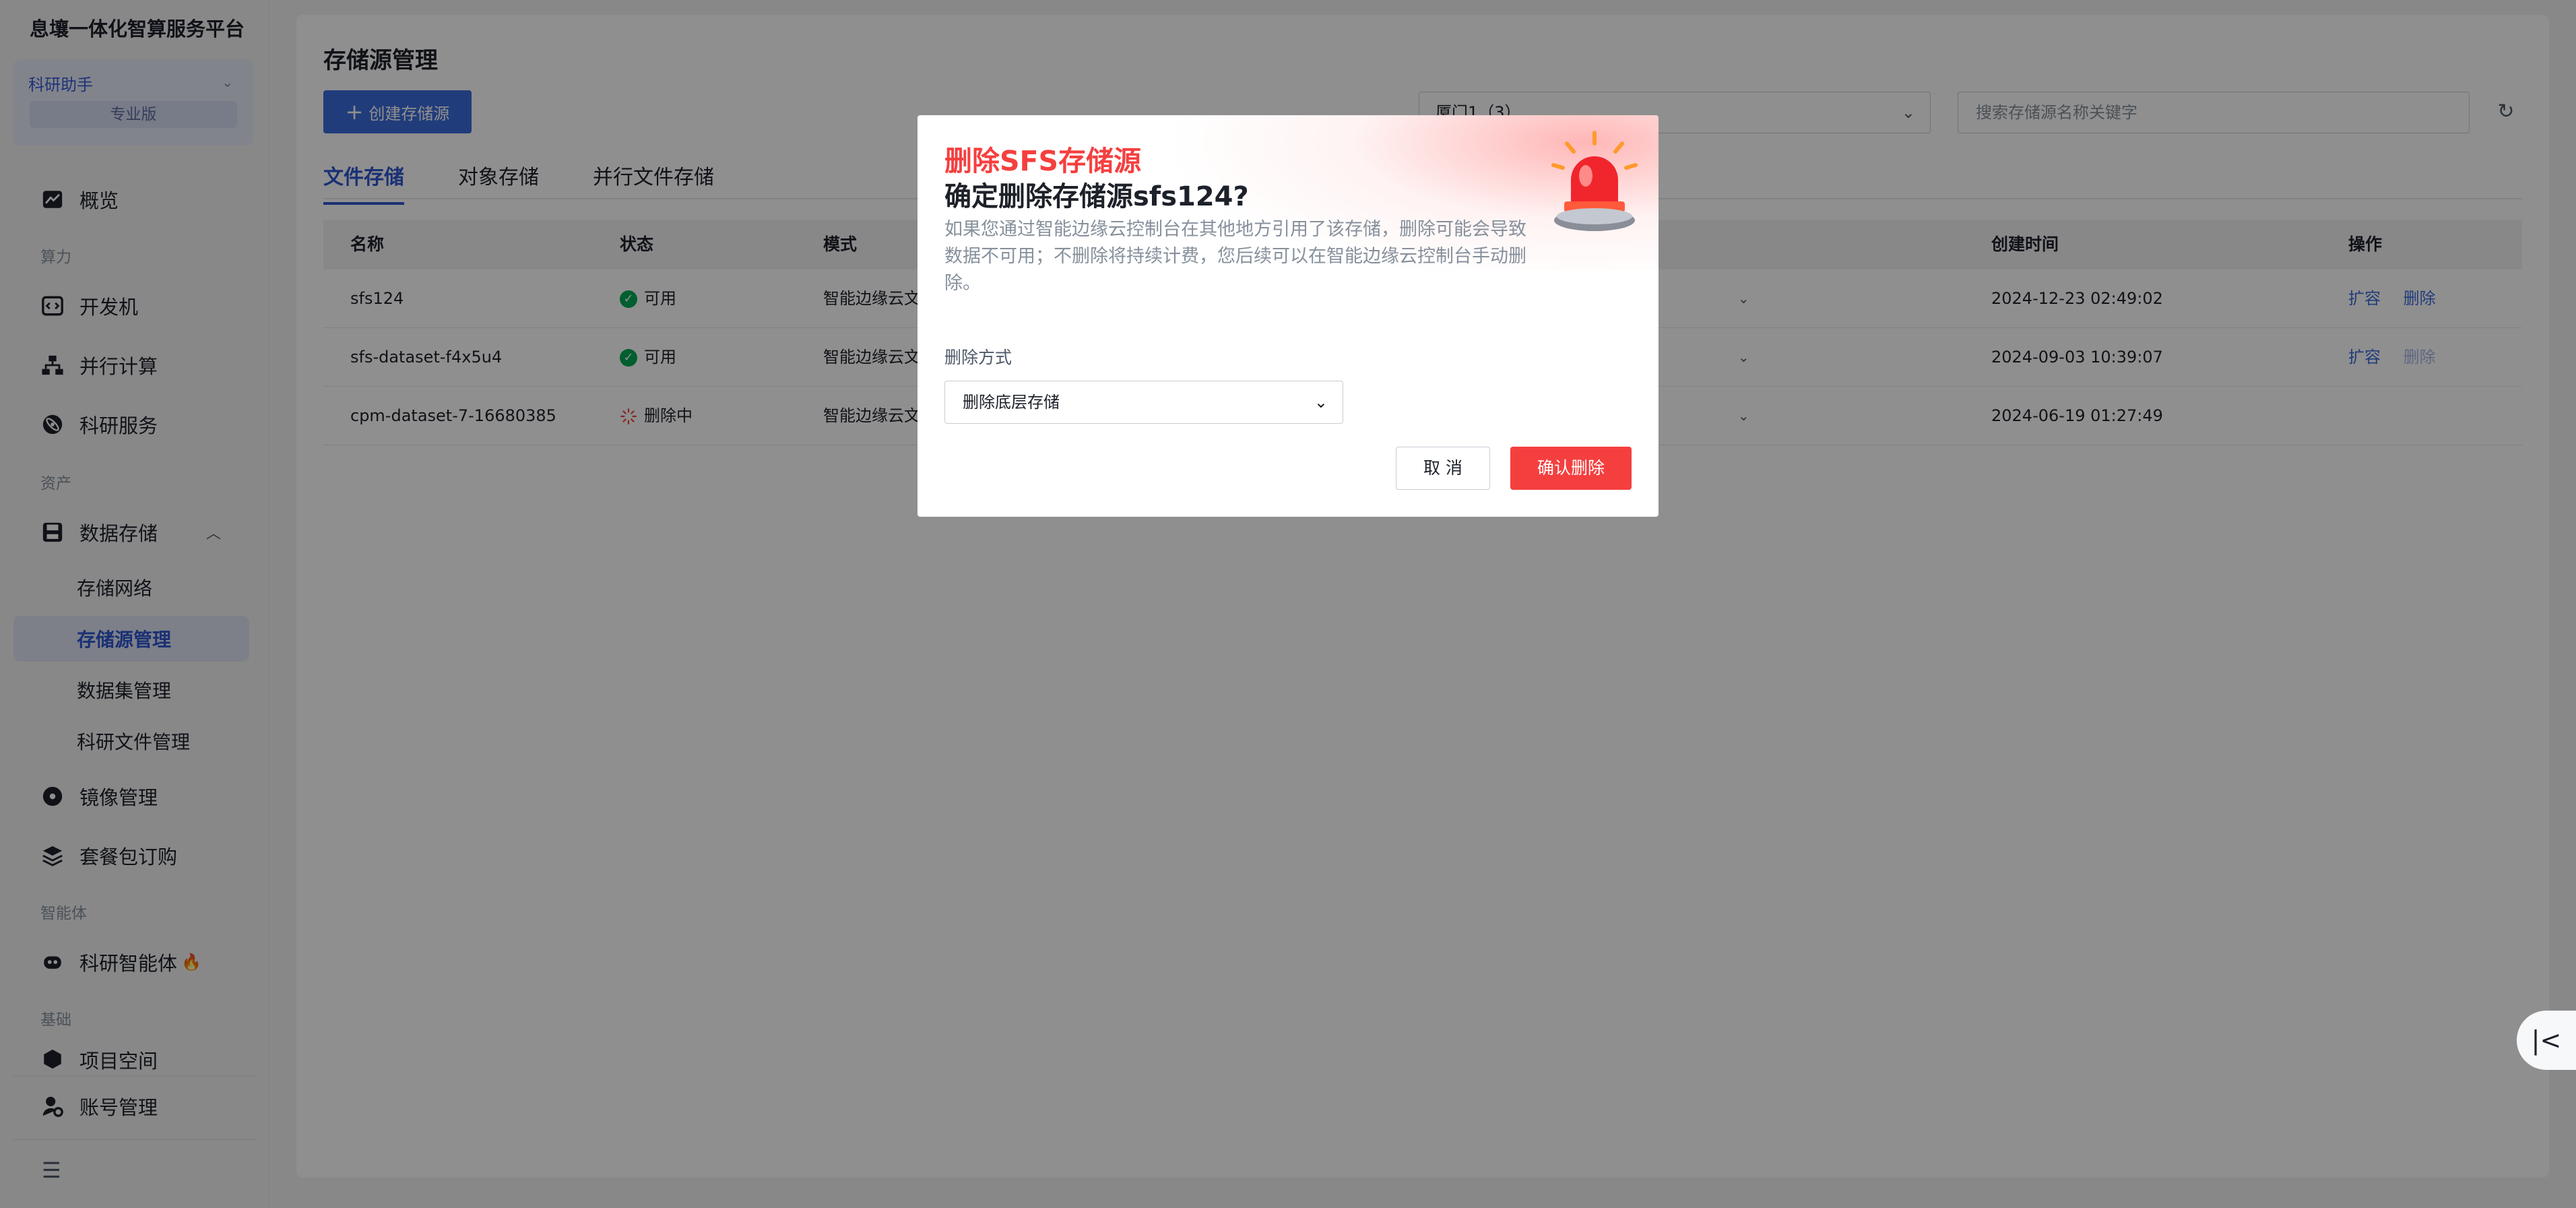  I want to click on confirm-delete-button: 确认删除, so click(1571, 468).